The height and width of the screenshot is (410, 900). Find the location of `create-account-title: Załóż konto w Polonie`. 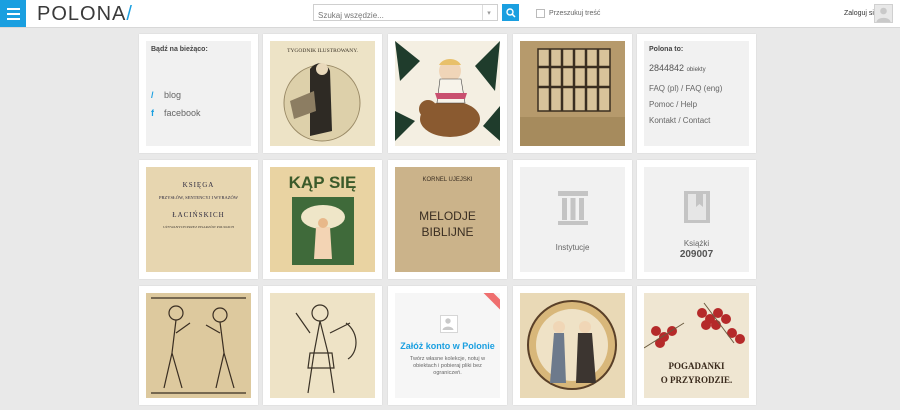

create-account-title: Załóż konto w Polonie is located at coordinates (447, 346).